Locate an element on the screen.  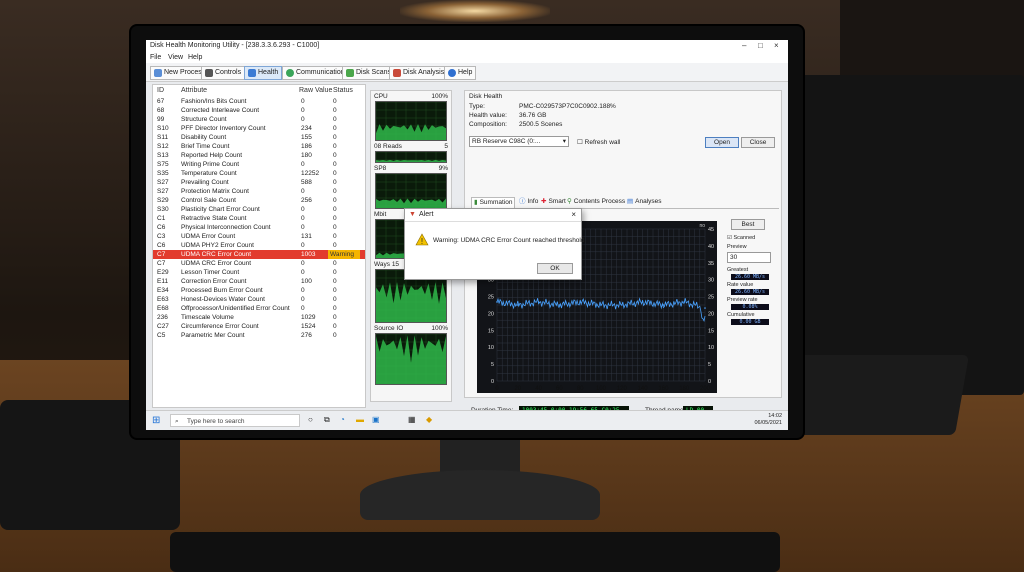
dialog-close-button: × is located at coordinates (573, 214).